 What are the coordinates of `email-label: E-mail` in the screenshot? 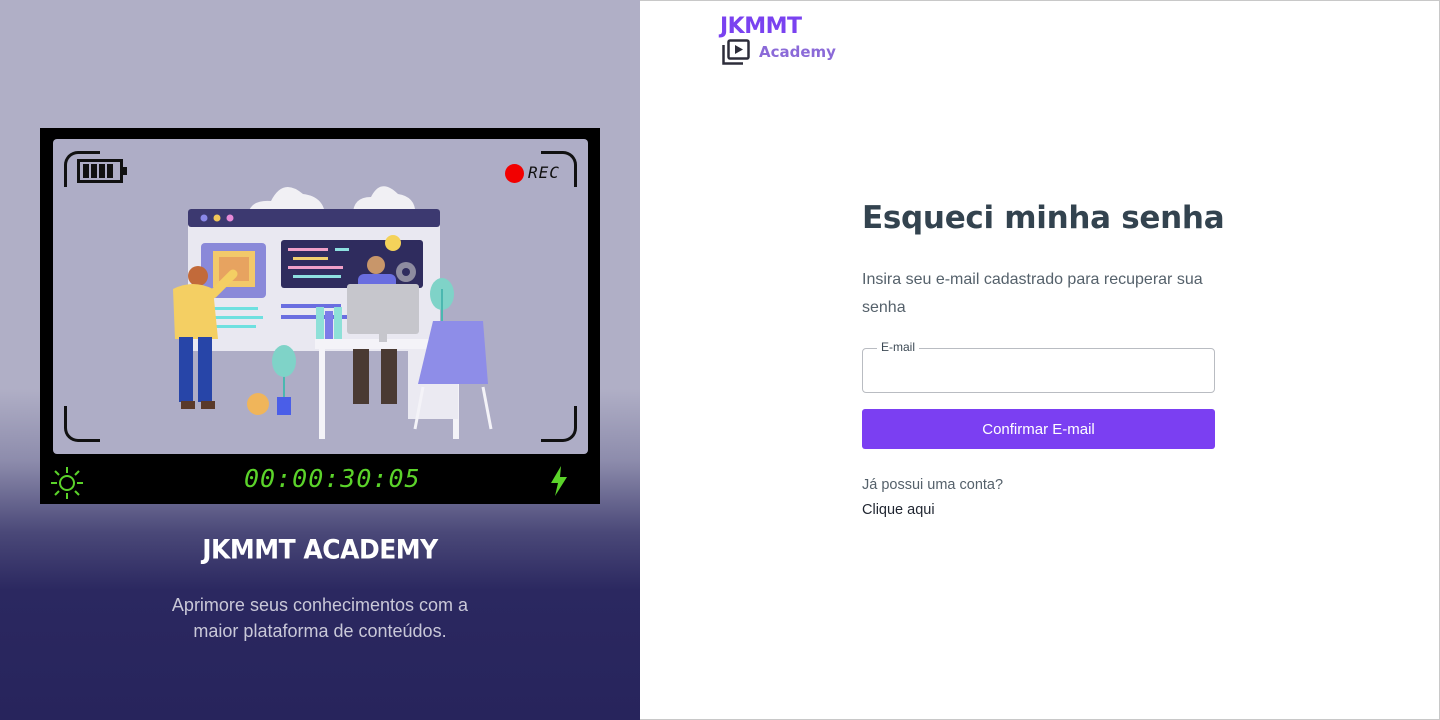 It's located at (898, 347).